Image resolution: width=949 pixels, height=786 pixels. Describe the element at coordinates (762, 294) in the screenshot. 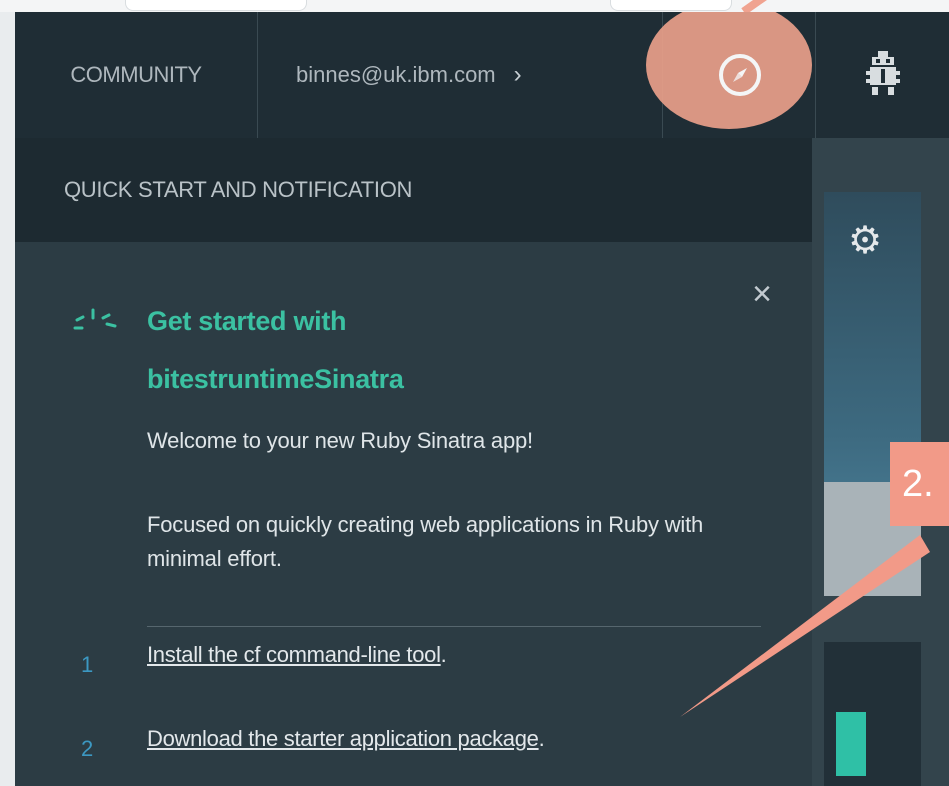

I see `close-button: ×` at that location.